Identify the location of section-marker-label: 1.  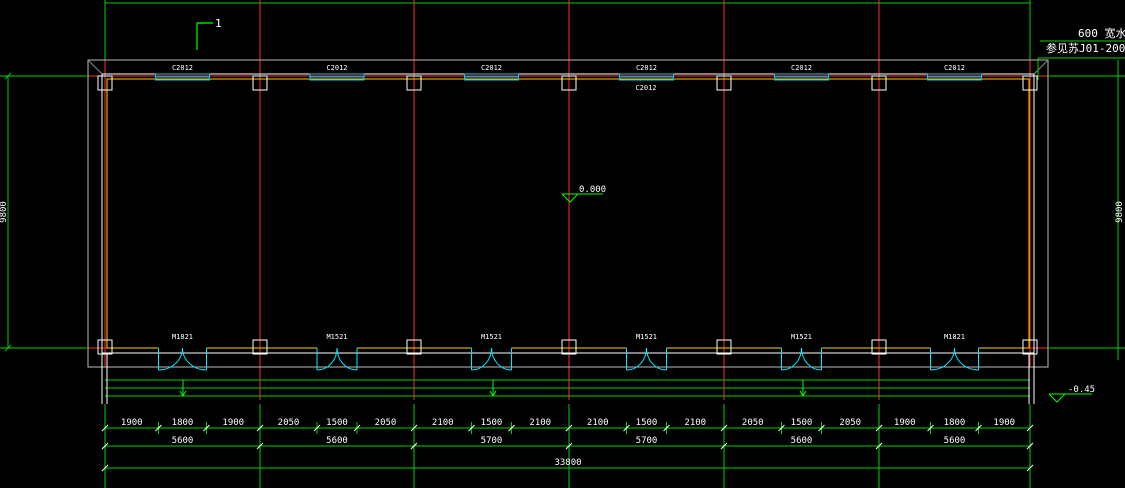
(218, 23).